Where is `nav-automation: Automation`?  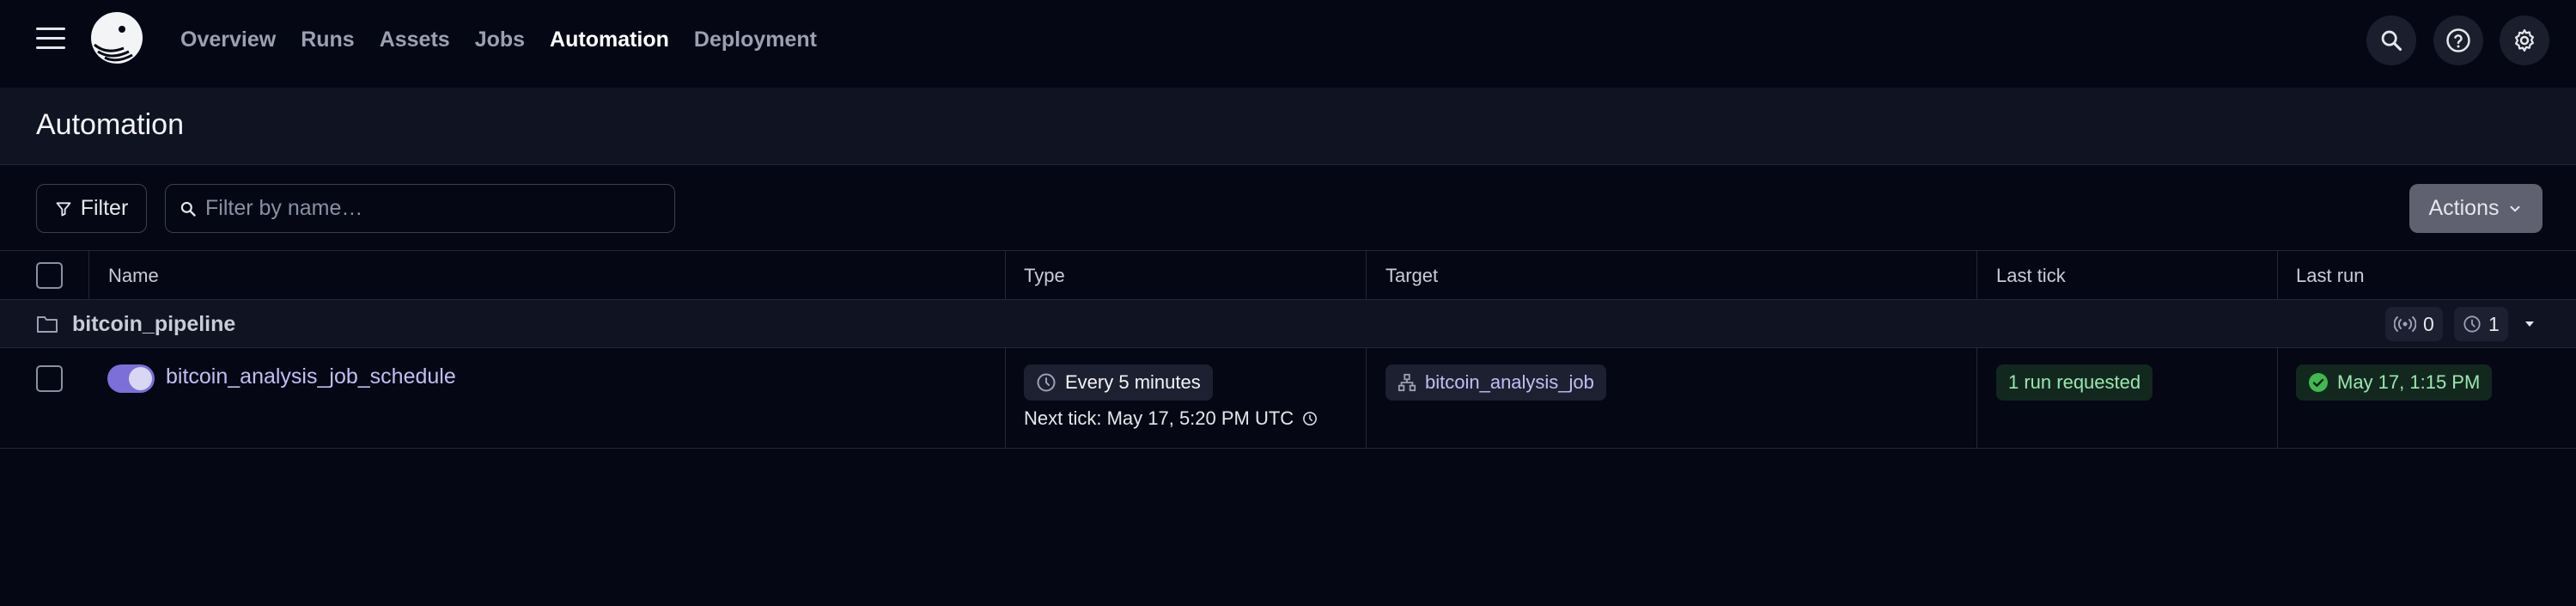 nav-automation: Automation is located at coordinates (609, 40).